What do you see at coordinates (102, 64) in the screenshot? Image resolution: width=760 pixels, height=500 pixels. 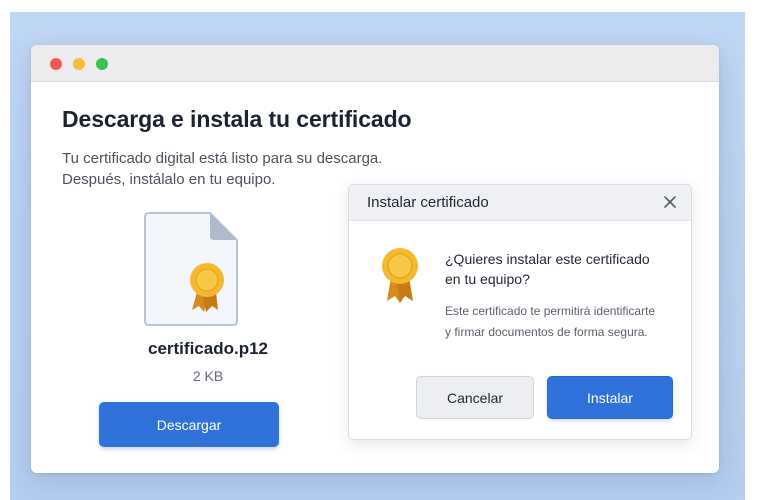 I see `zoom-window-button` at bounding box center [102, 64].